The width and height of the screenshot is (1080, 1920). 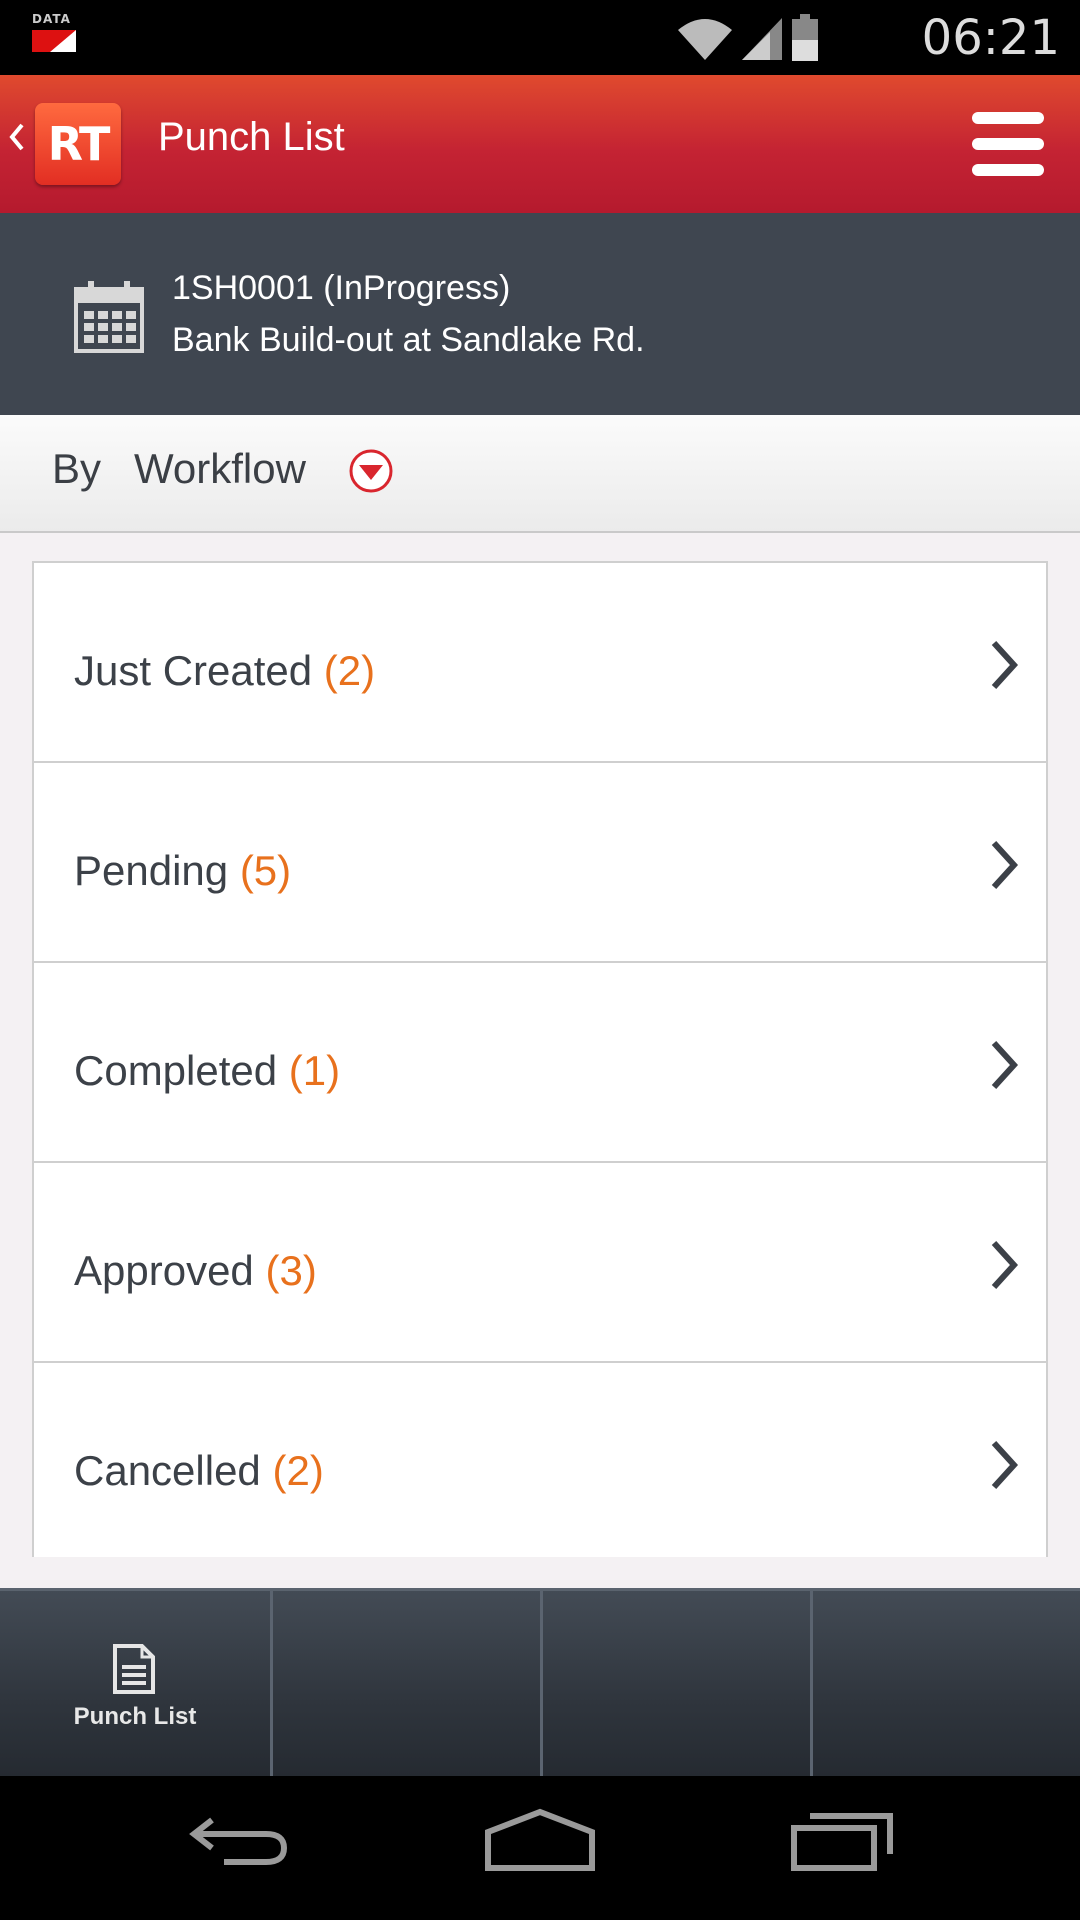 I want to click on back-icon, so click(x=16, y=137).